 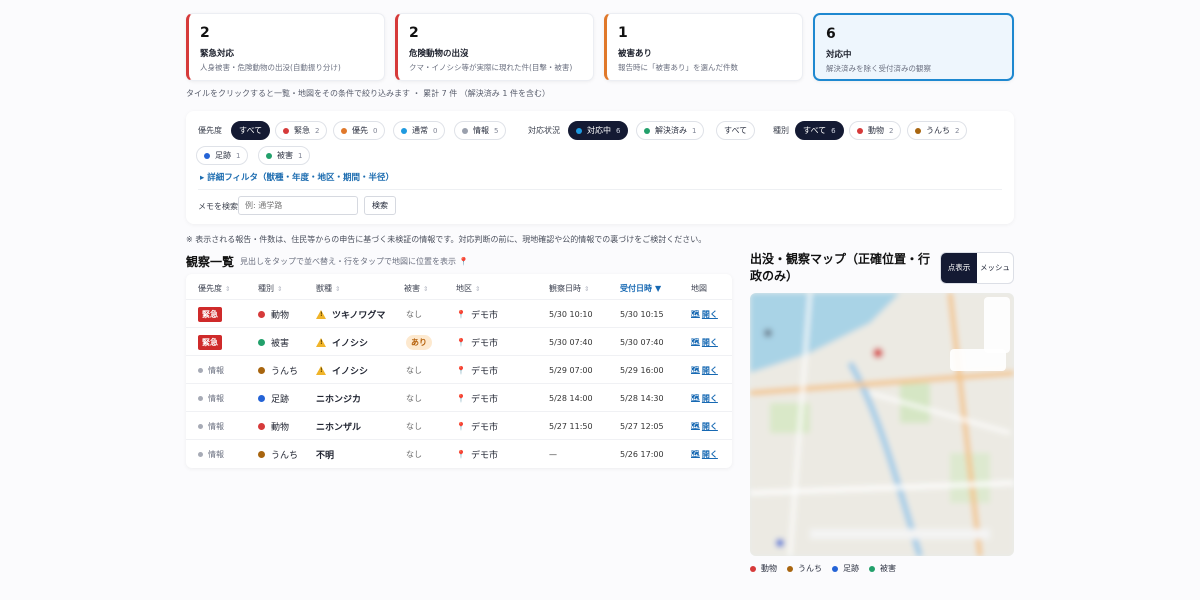 I want to click on column-header: 地区 ⇕, so click(x=468, y=288).